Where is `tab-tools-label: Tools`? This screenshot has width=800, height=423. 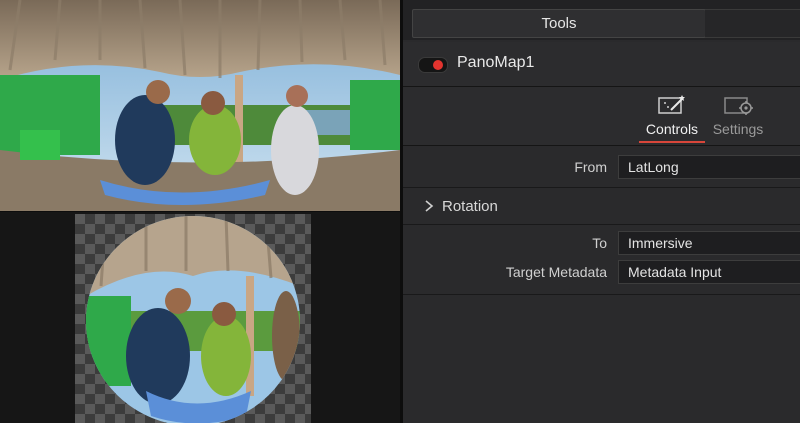
tab-tools-label: Tools is located at coordinates (559, 23).